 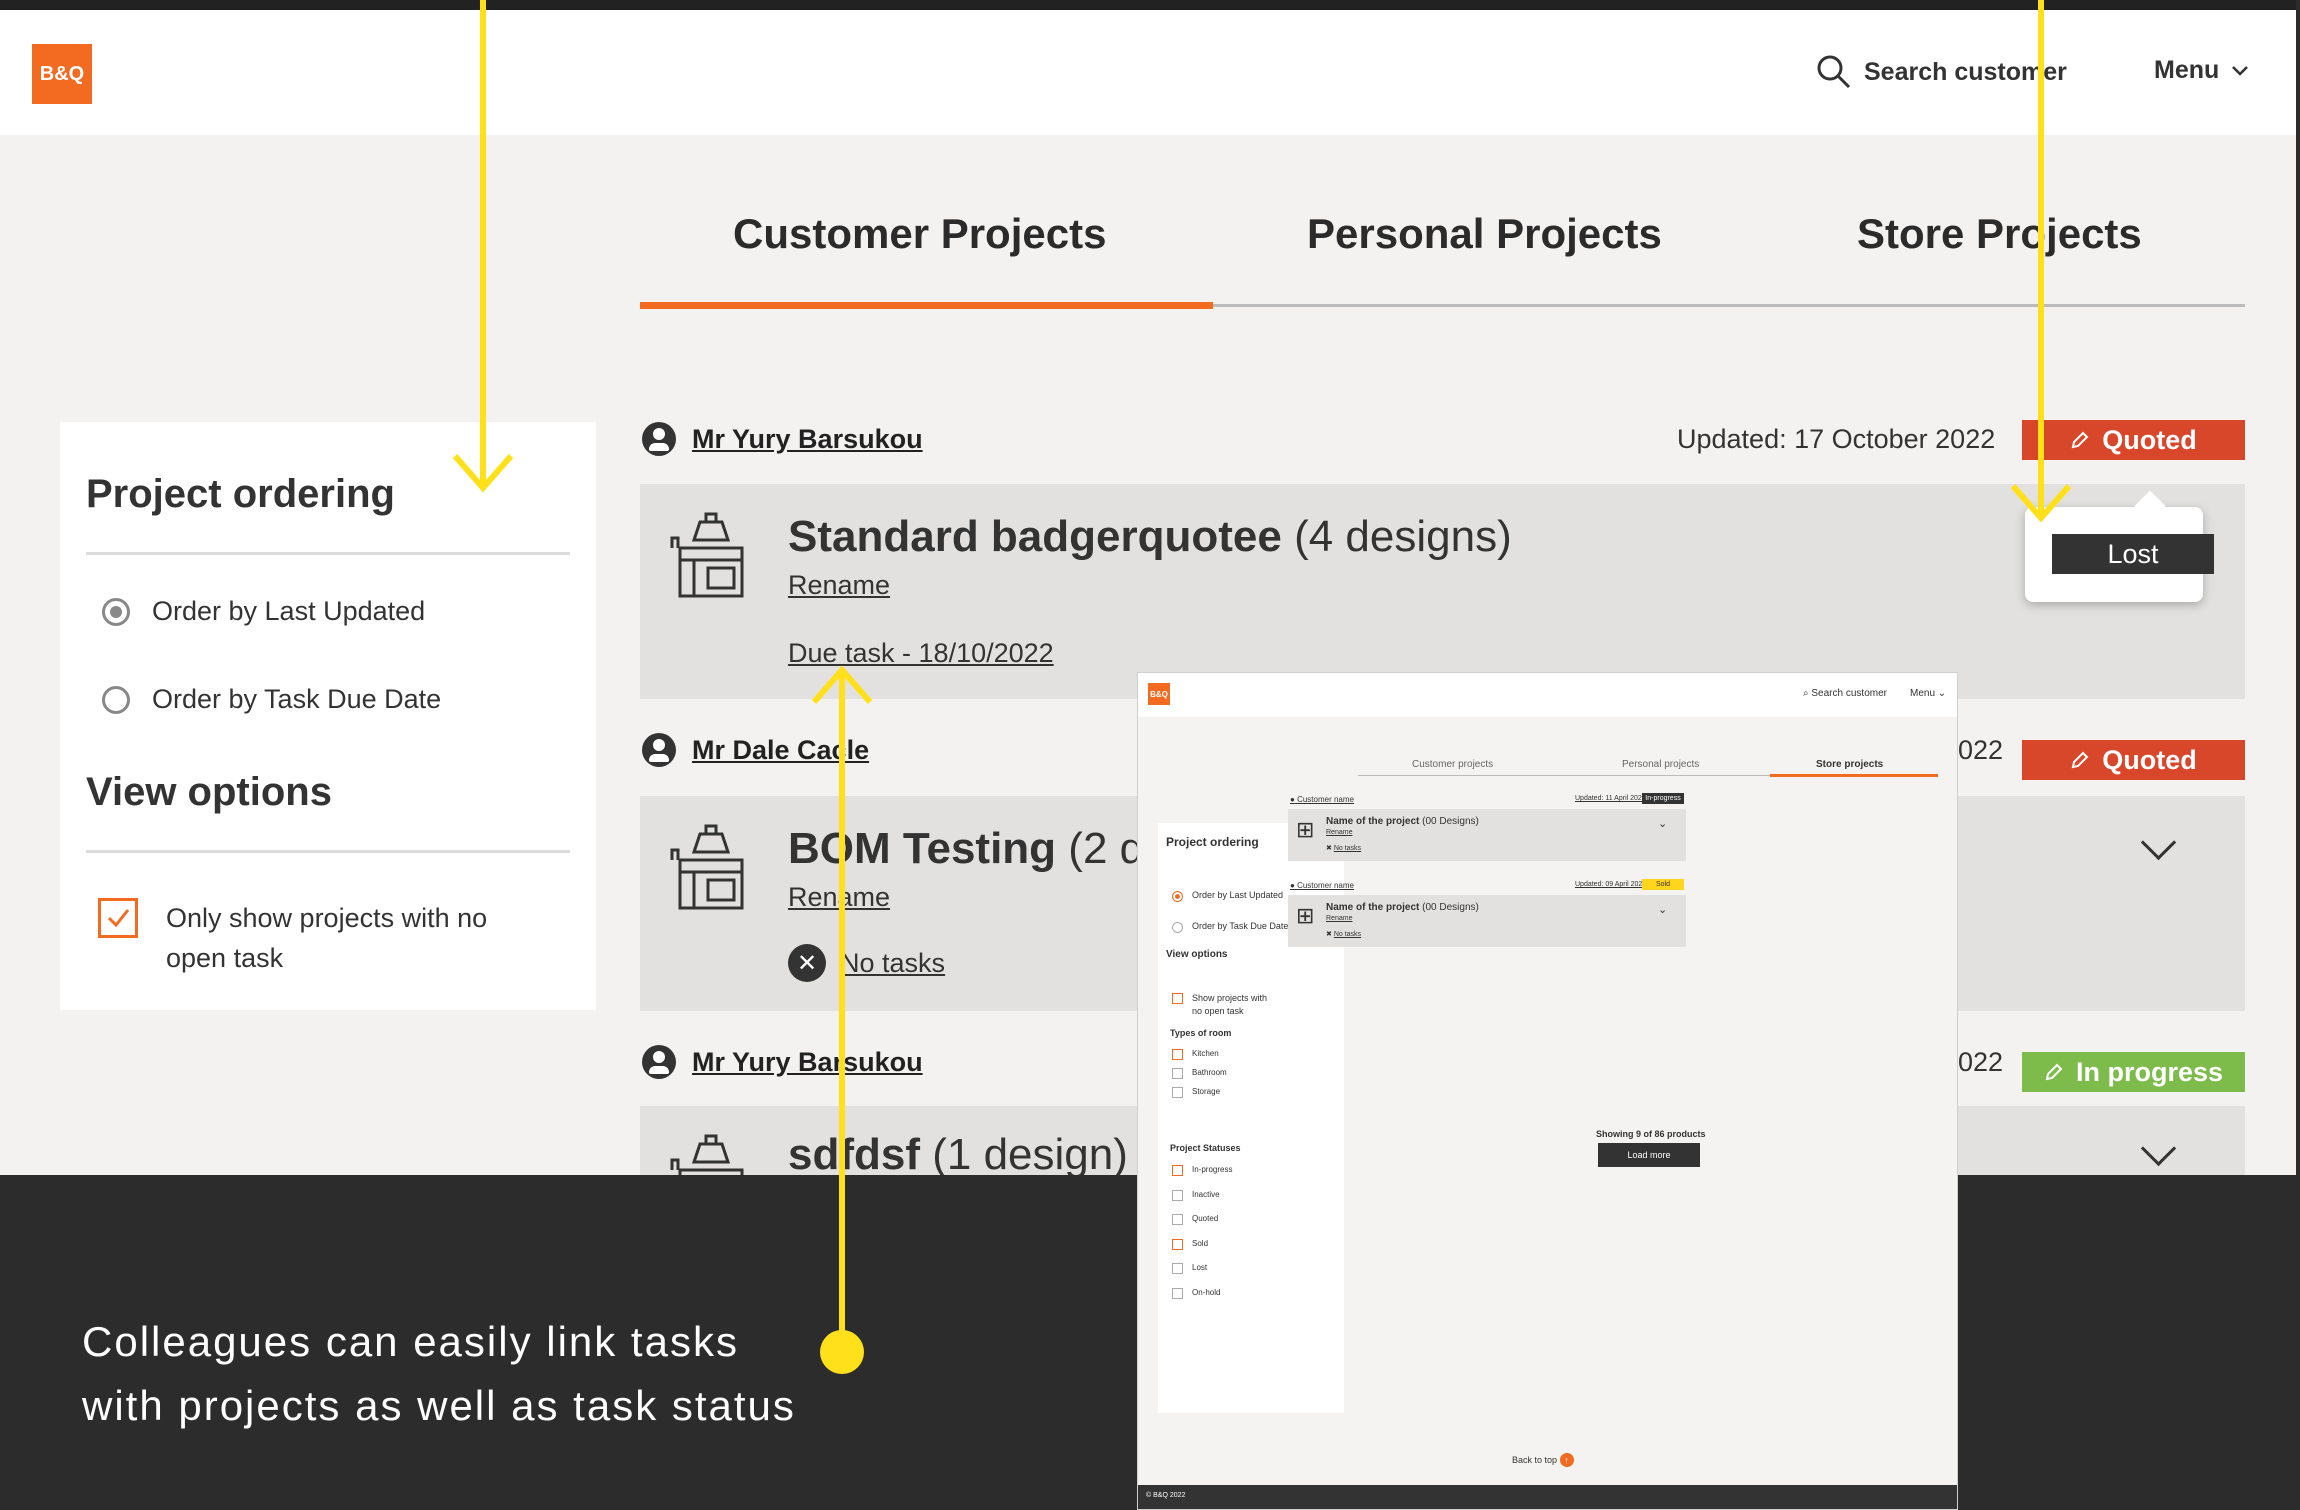 What do you see at coordinates (240, 494) in the screenshot?
I see `project-ordering-title: Project ordering` at bounding box center [240, 494].